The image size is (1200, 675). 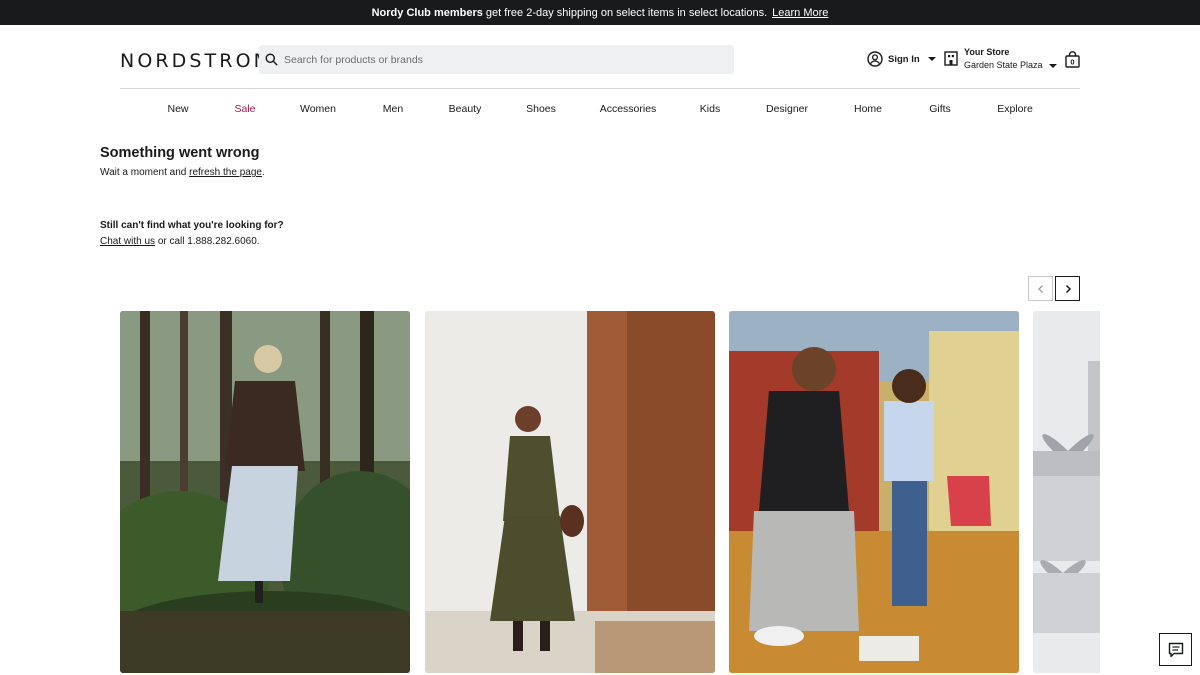 I want to click on nav-item-accessories: Accessories, so click(x=628, y=109).